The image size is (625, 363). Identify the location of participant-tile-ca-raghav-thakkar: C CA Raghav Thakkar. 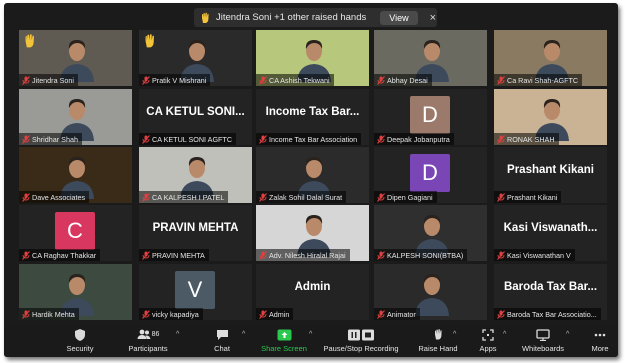
(75, 233).